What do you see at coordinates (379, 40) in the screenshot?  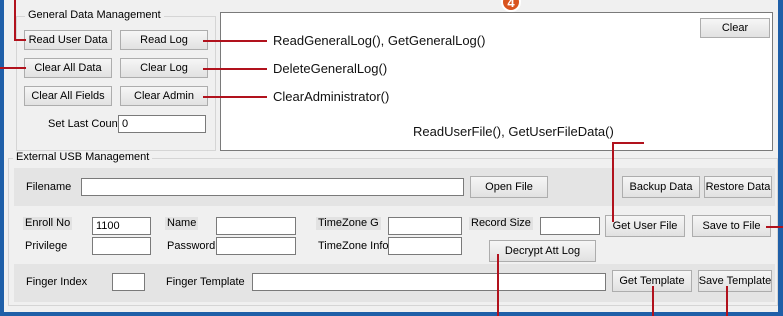 I see `annotation-read-log: ReadGeneralLog(), GetGeneralLog()` at bounding box center [379, 40].